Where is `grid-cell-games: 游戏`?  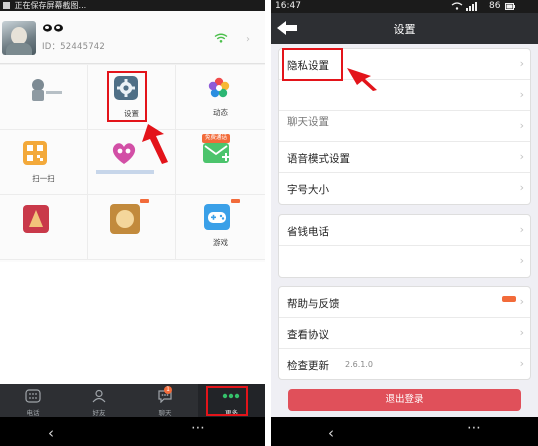
grid-cell-games: 游戏 is located at coordinates (220, 227).